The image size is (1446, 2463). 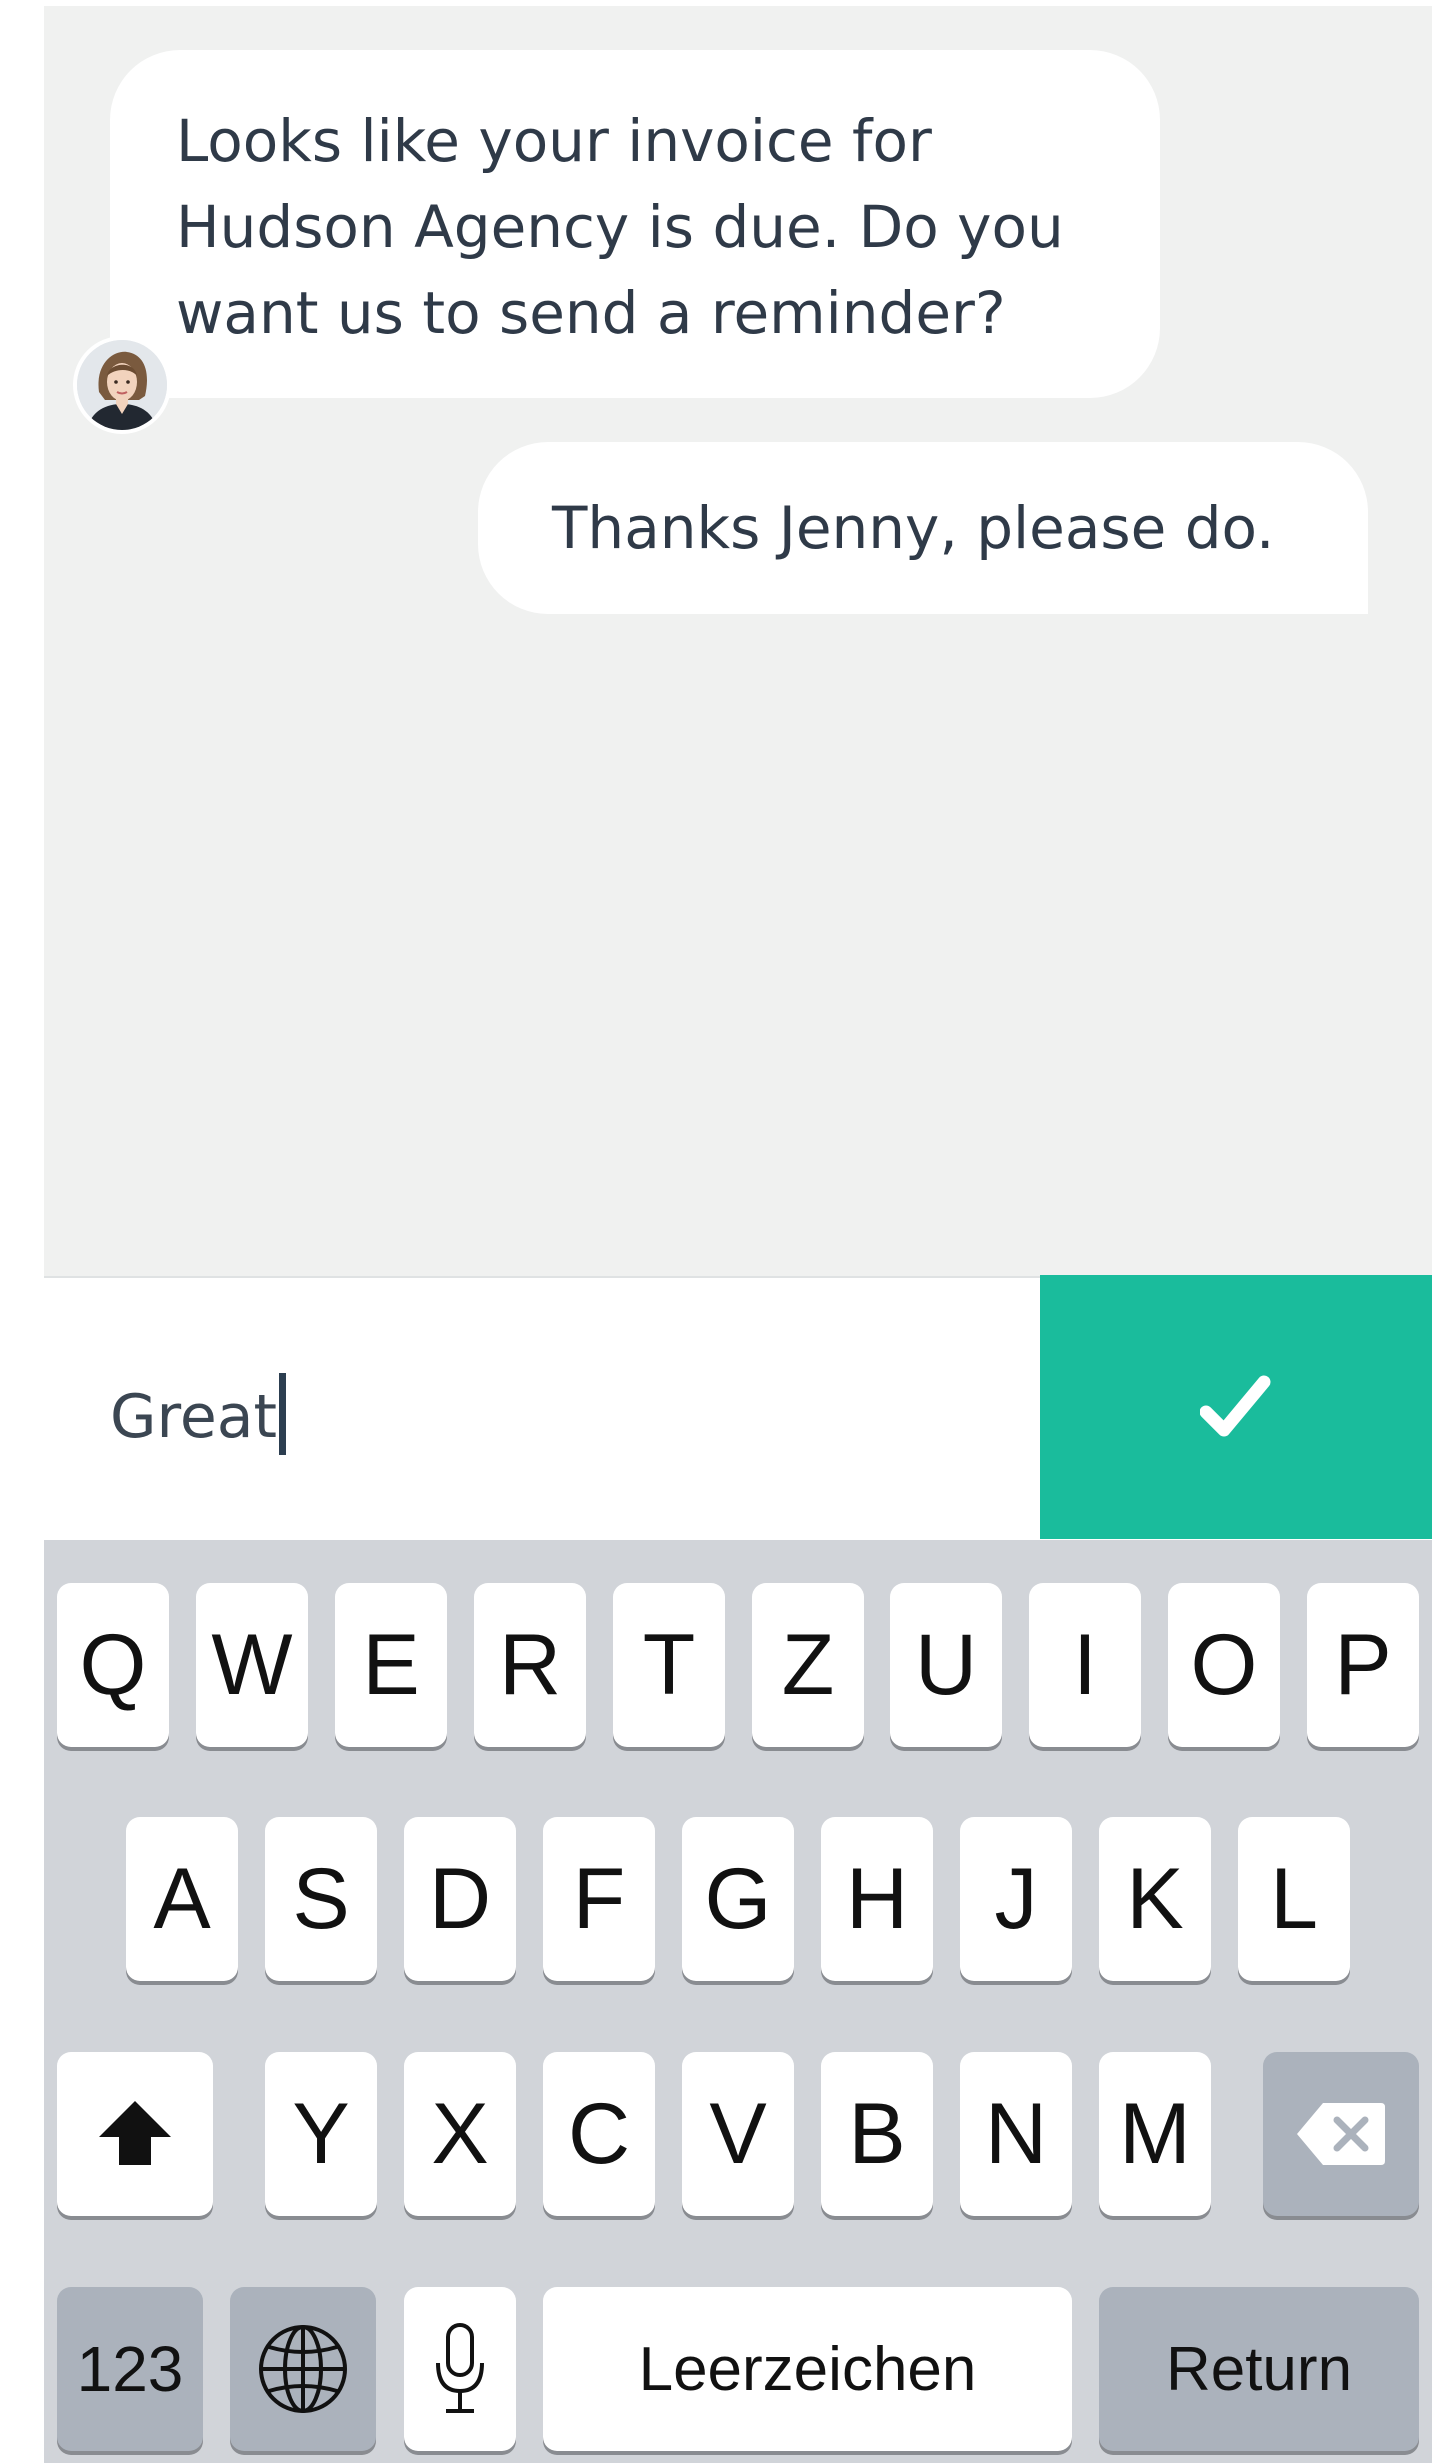 What do you see at coordinates (1155, 2134) in the screenshot?
I see `key-m: M` at bounding box center [1155, 2134].